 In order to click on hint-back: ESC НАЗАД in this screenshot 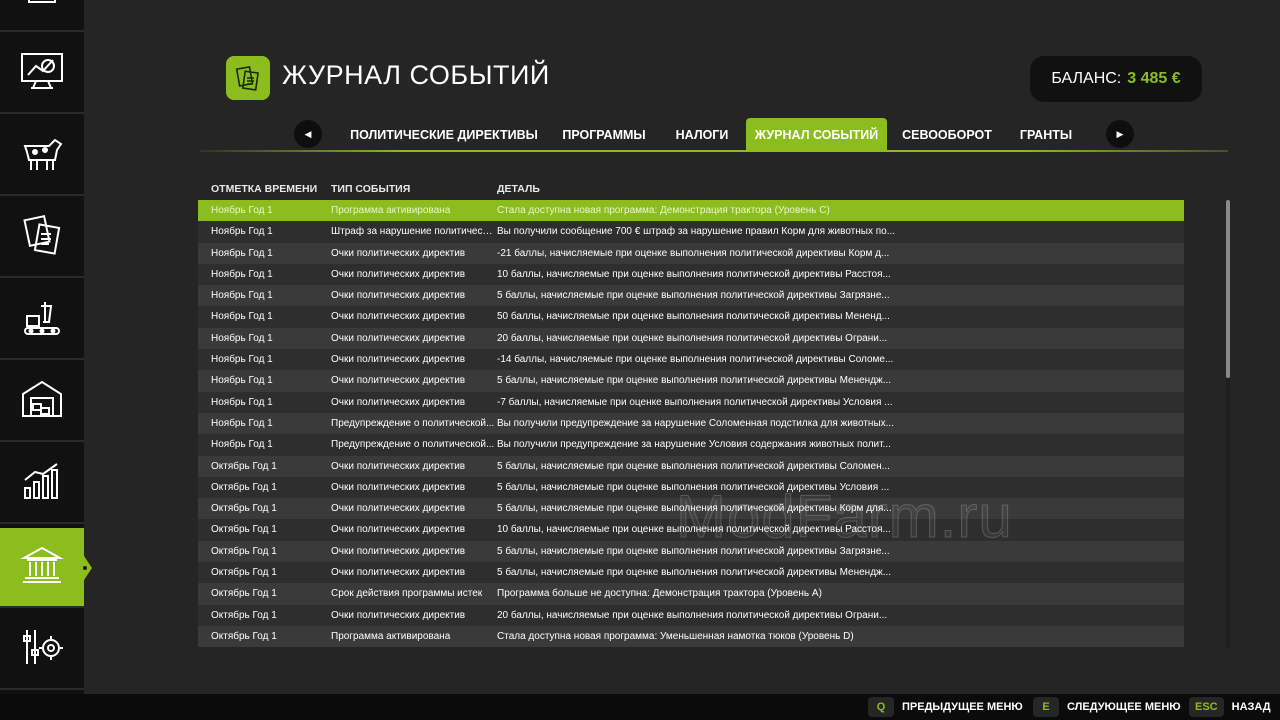, I will do `click(1230, 707)`.